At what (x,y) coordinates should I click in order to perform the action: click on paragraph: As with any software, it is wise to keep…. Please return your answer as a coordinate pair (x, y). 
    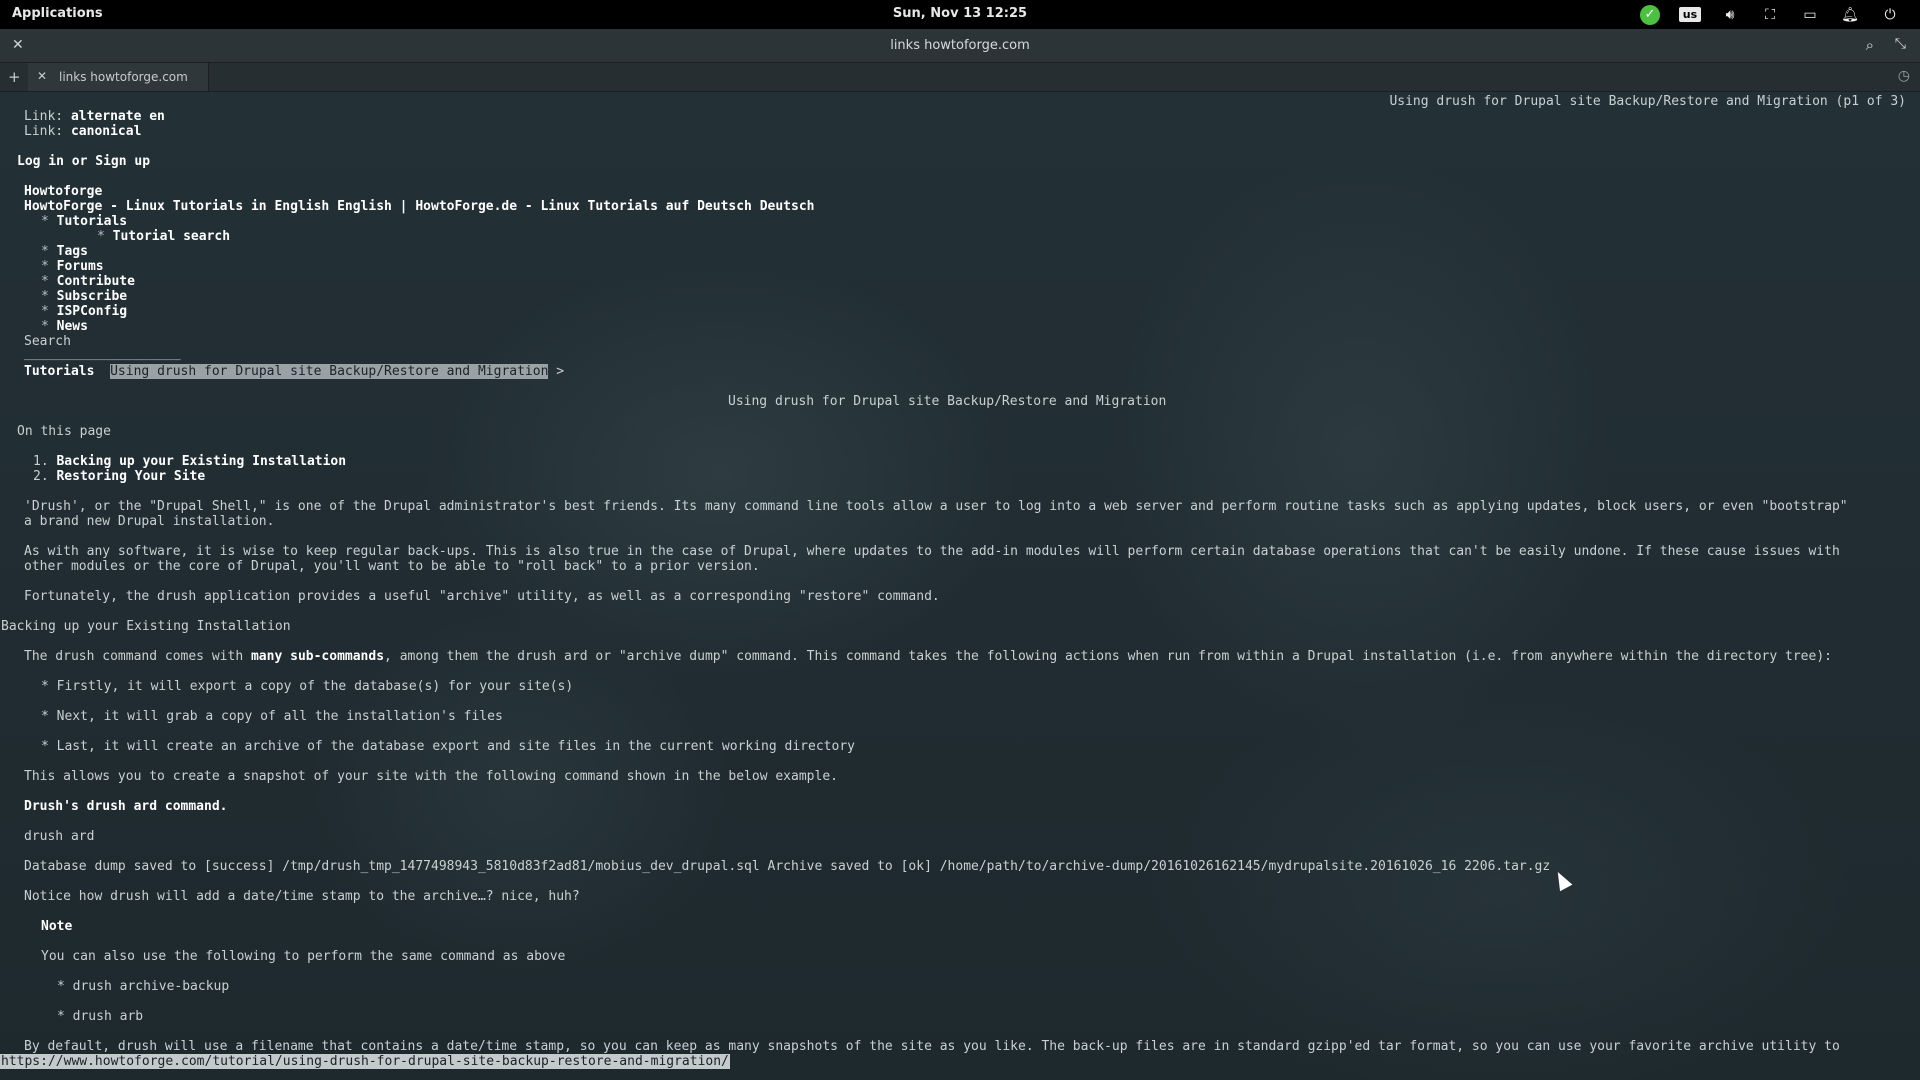
    Looking at the image, I should click on (932, 551).